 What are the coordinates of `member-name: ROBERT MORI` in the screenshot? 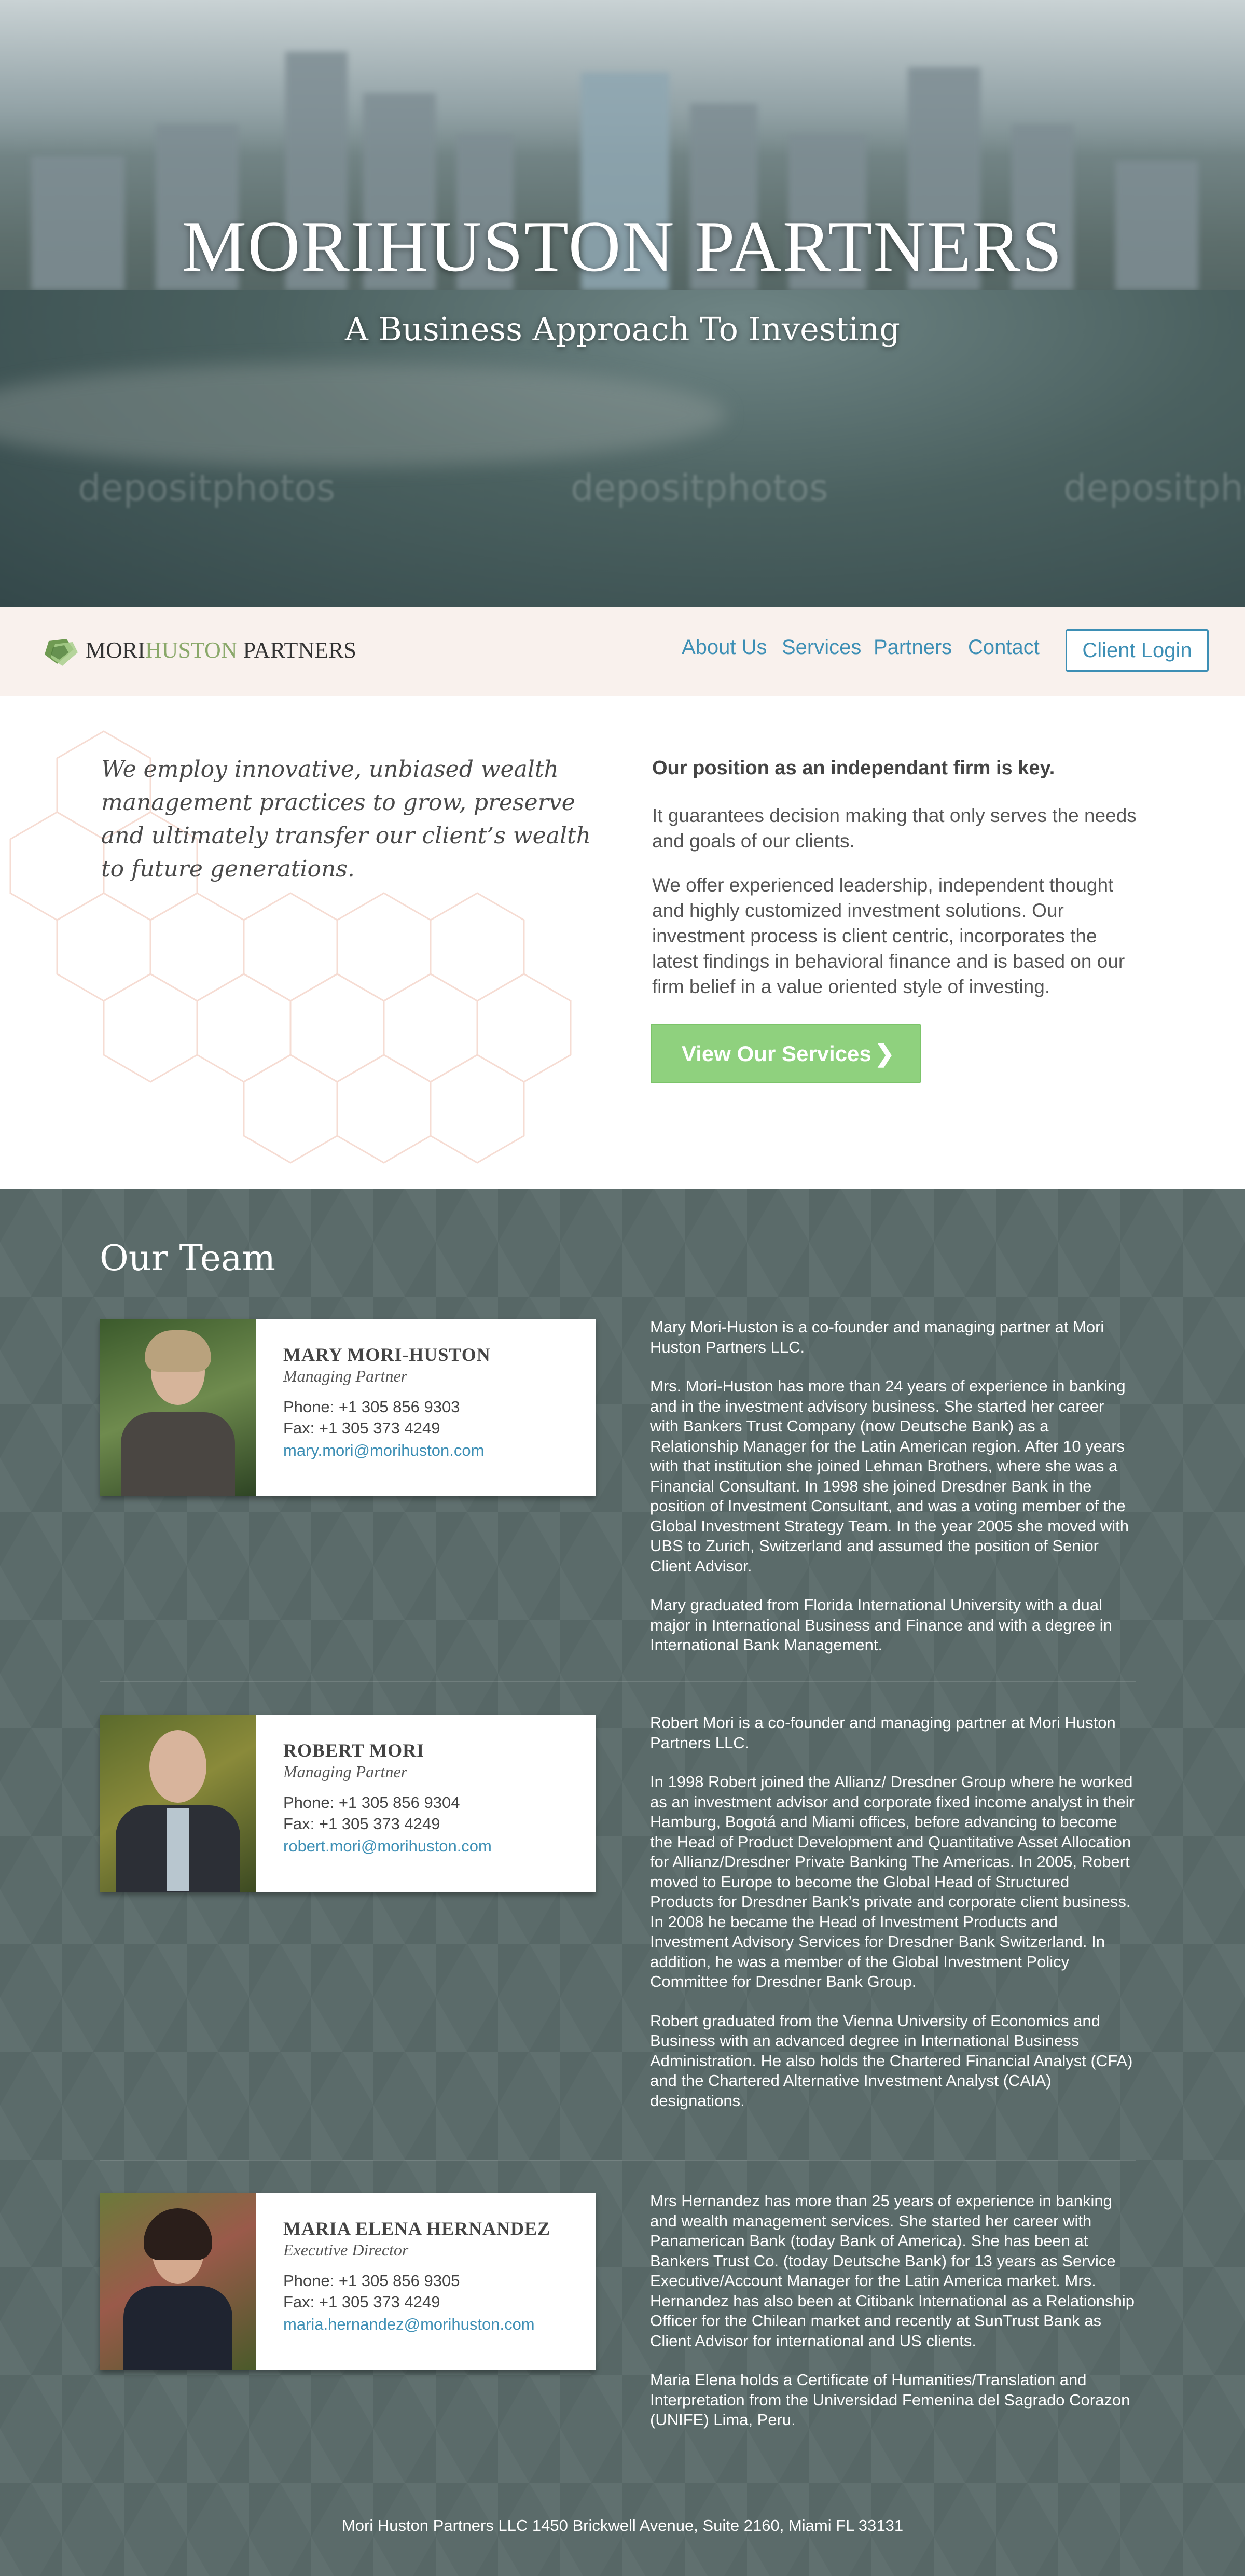 It's located at (354, 1750).